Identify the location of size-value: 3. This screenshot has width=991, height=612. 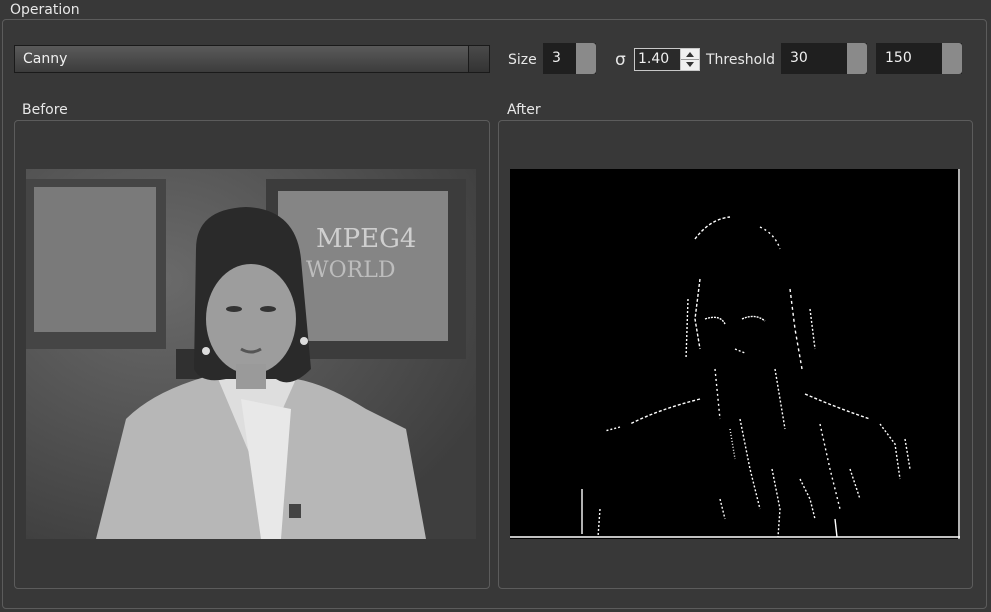
(556, 58).